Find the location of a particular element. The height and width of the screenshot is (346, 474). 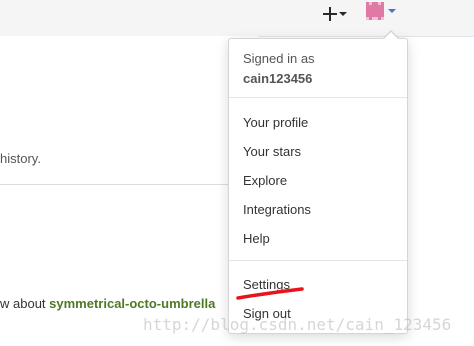

red-underline-annotation is located at coordinates (270, 293).